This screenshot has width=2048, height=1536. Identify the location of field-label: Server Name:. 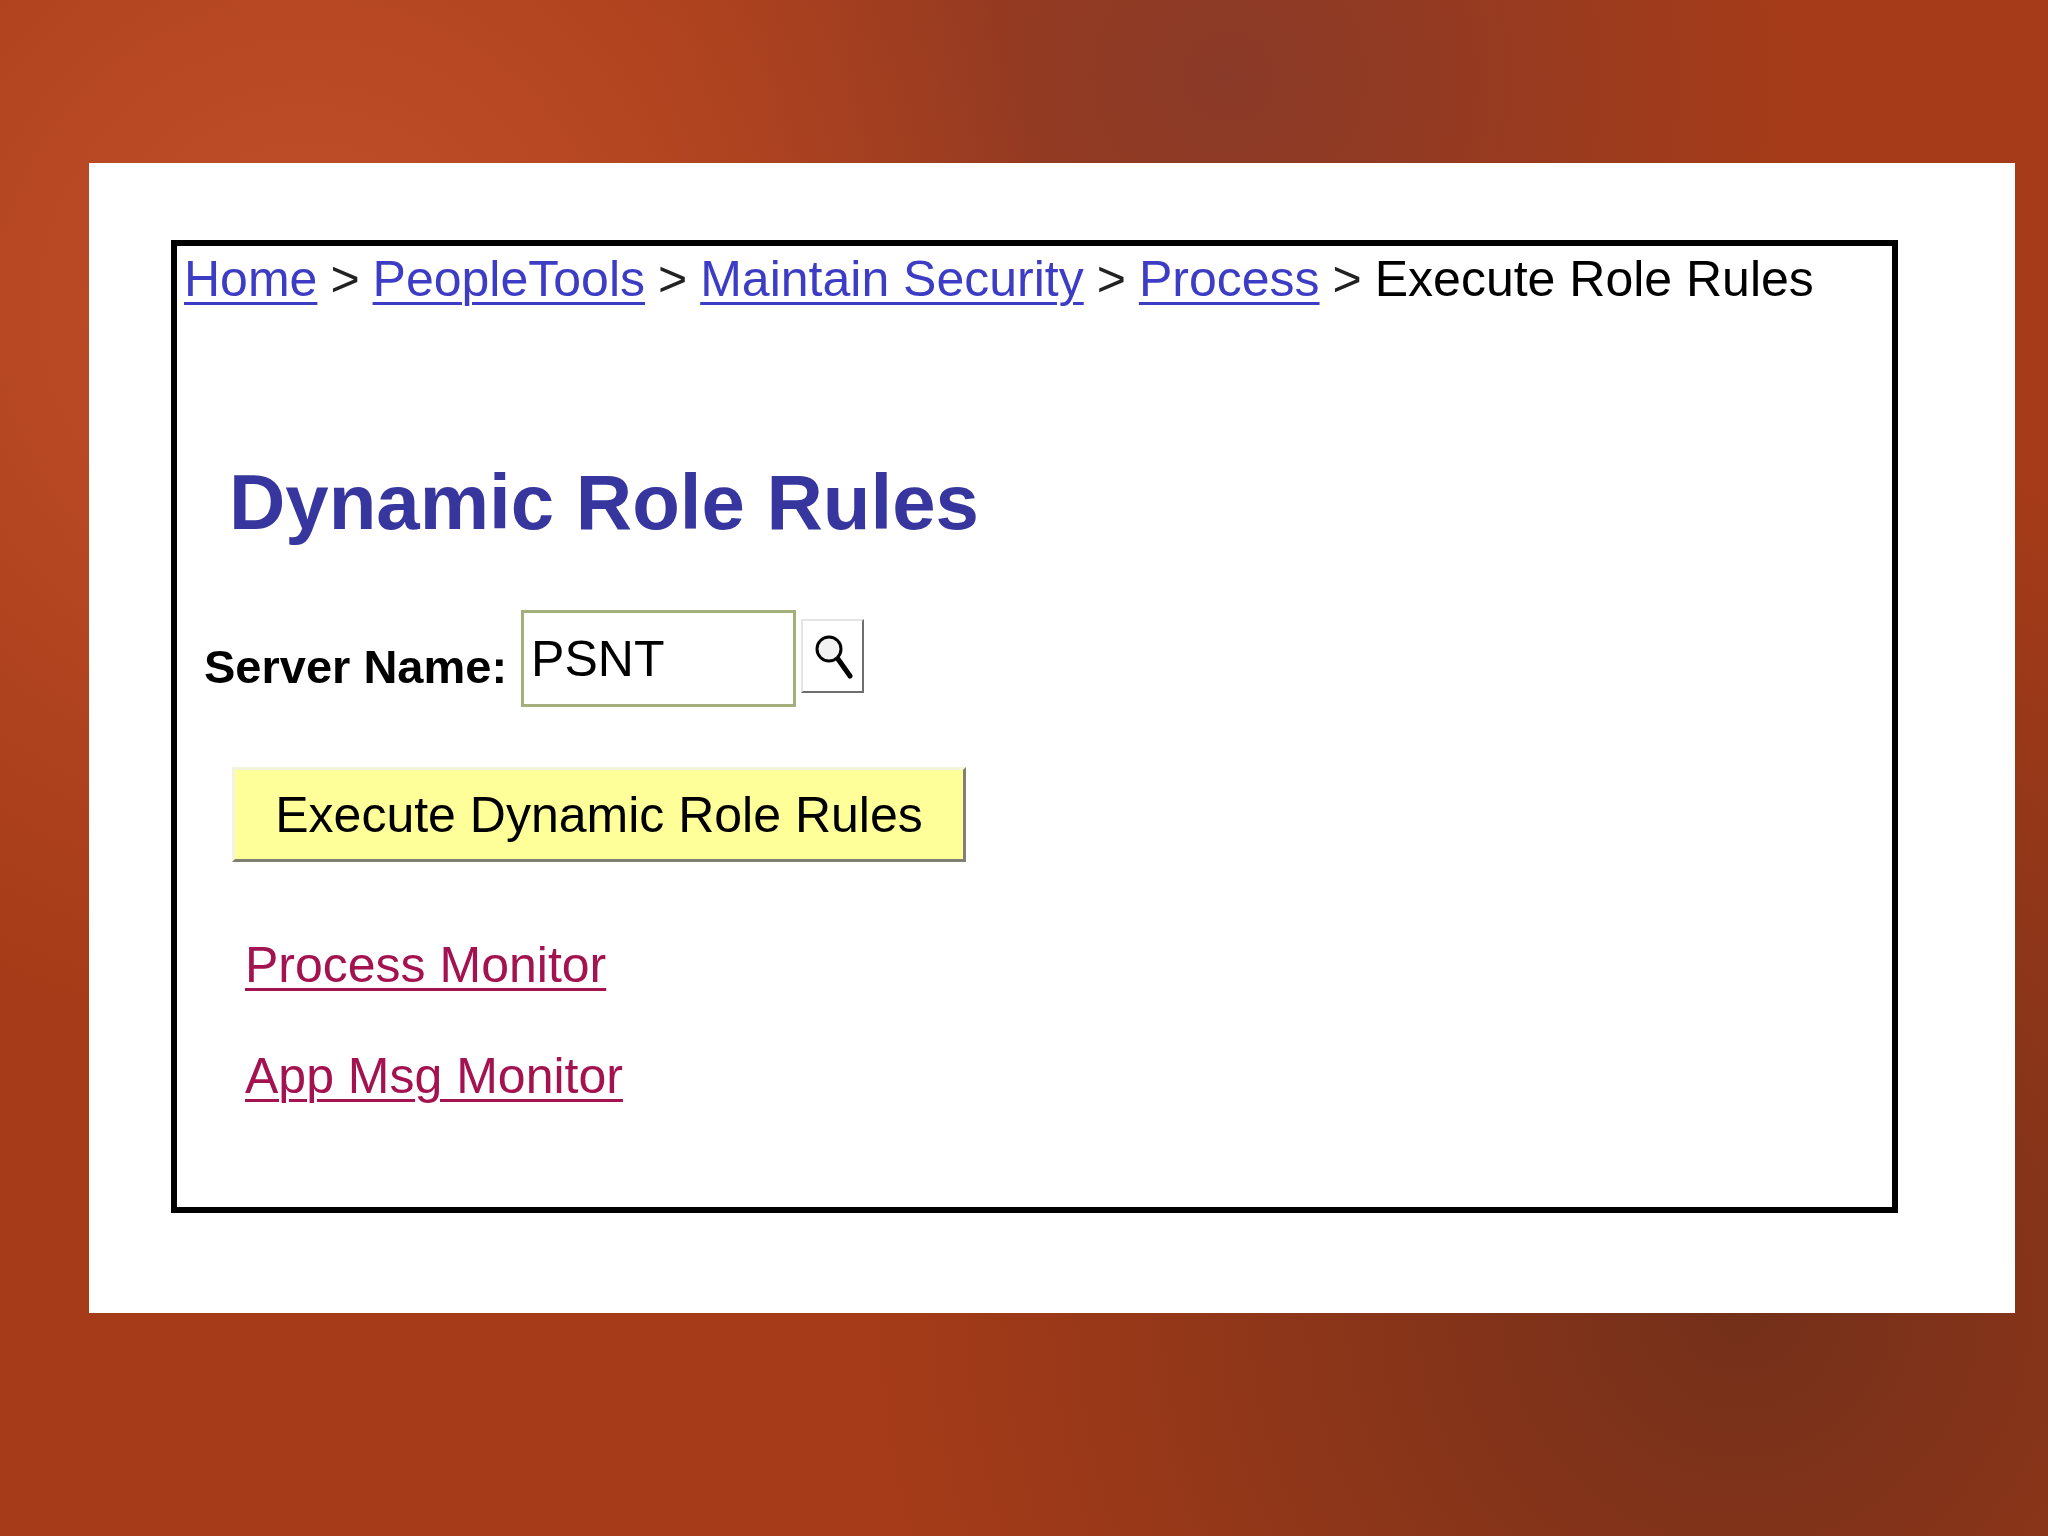
(356, 667).